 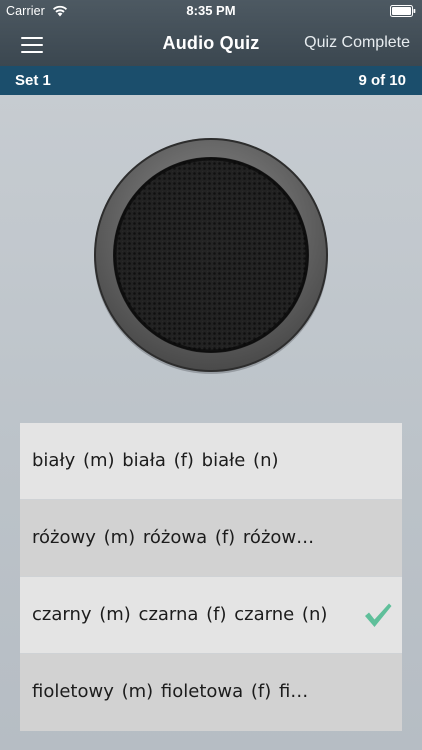 I want to click on progress-strip: Set 1 9 of 10, so click(x=211, y=80).